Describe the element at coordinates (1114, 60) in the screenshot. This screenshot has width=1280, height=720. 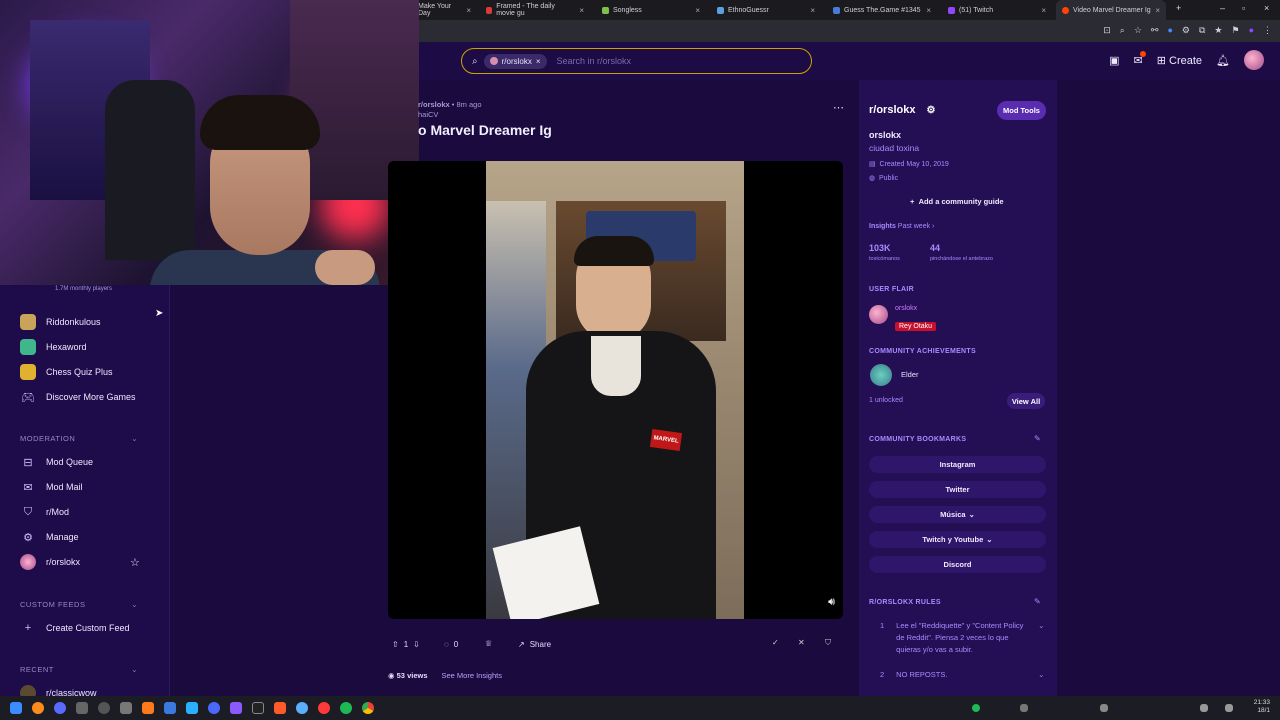
I see `advertise-icon: ▣` at that location.